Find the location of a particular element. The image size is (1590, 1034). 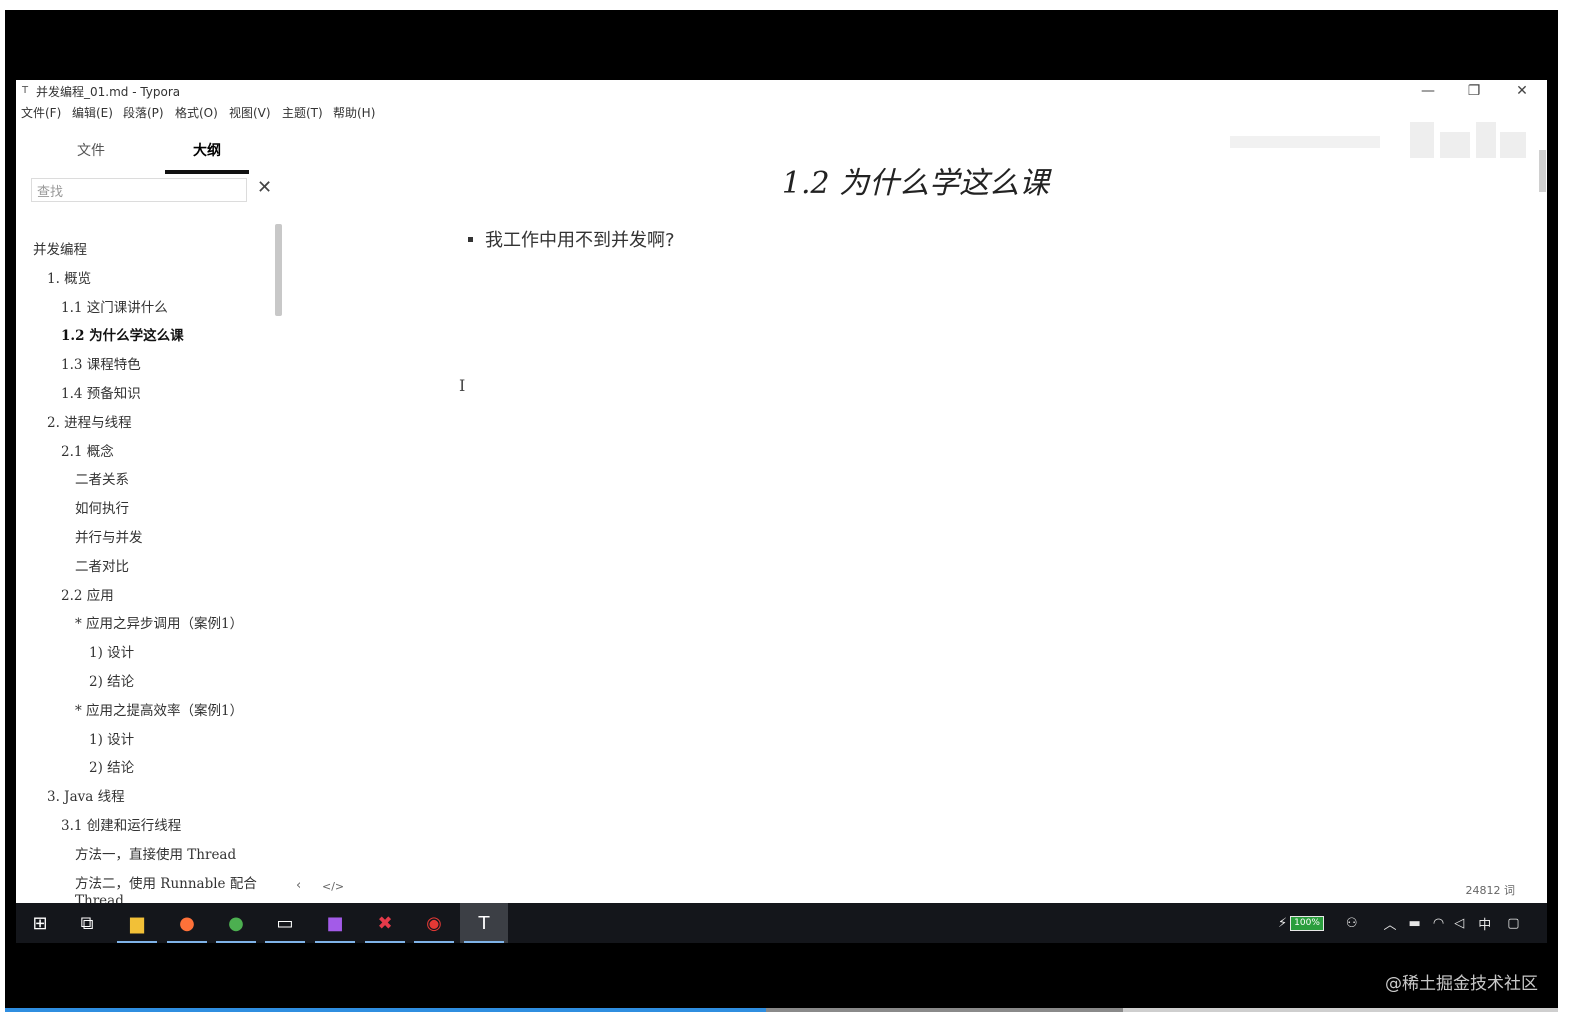

outline-item: 并发编程 is located at coordinates (60, 248).